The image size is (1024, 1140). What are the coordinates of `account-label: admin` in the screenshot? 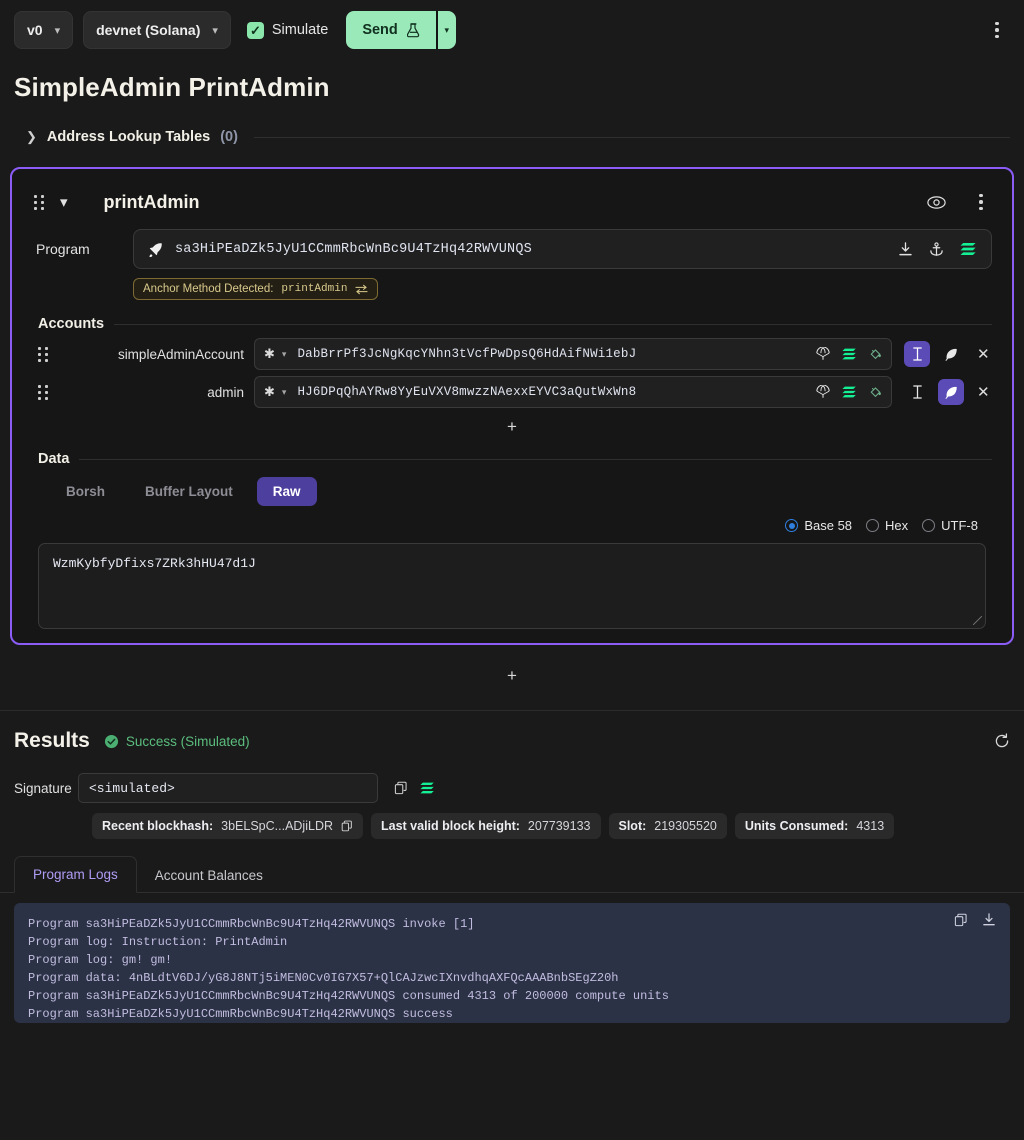 It's located at (225, 392).